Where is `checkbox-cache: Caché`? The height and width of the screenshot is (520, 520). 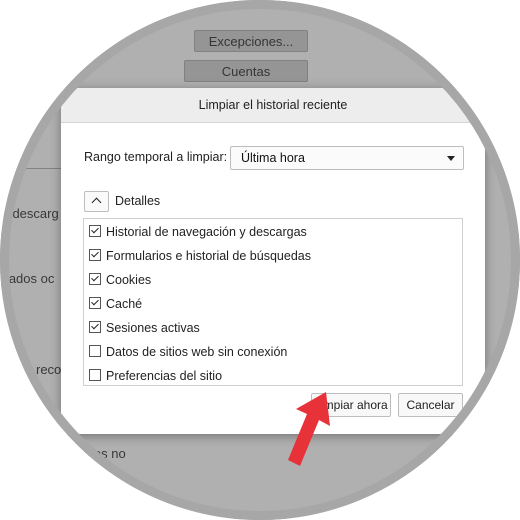 checkbox-cache: Caché is located at coordinates (115, 304).